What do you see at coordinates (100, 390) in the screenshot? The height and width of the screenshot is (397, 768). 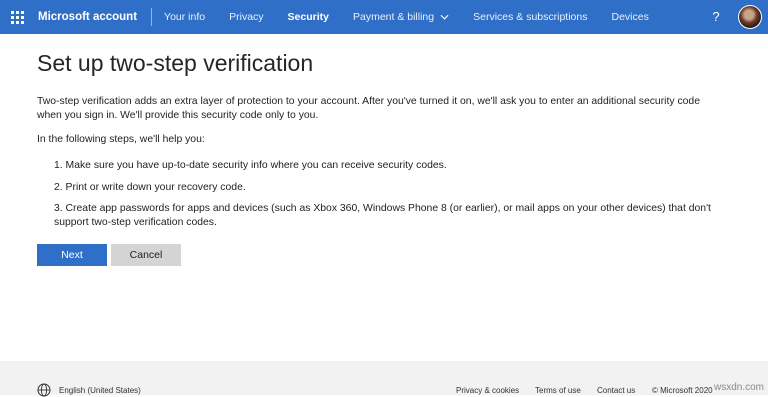 I see `language-selector: English (United States)` at bounding box center [100, 390].